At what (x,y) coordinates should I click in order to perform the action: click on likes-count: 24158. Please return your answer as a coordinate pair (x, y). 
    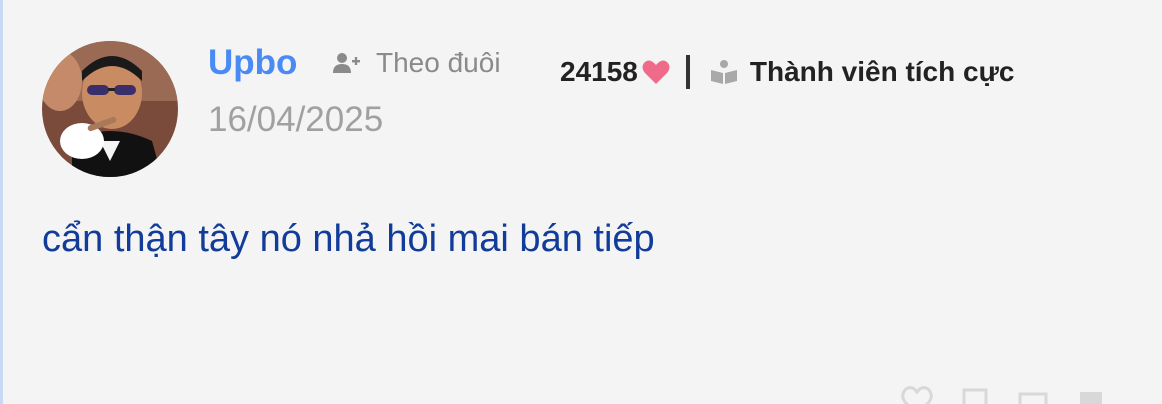
    Looking at the image, I should click on (599, 71).